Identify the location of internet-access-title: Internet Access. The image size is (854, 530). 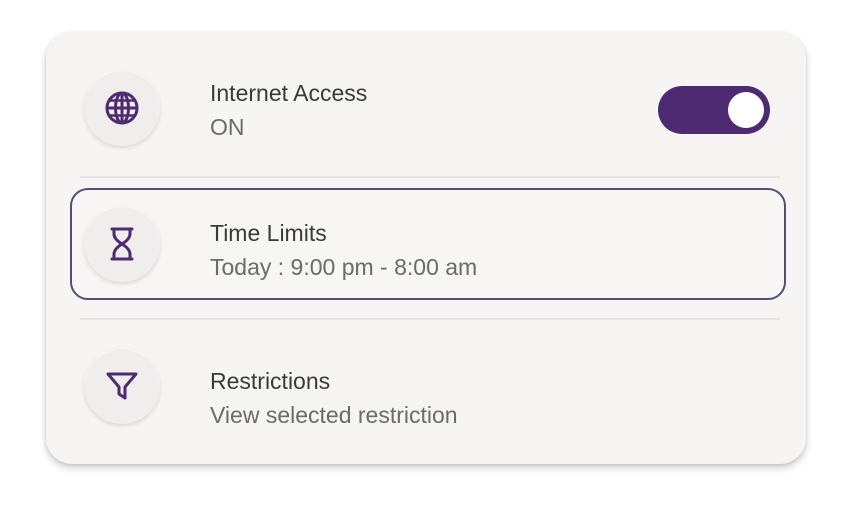
(289, 93).